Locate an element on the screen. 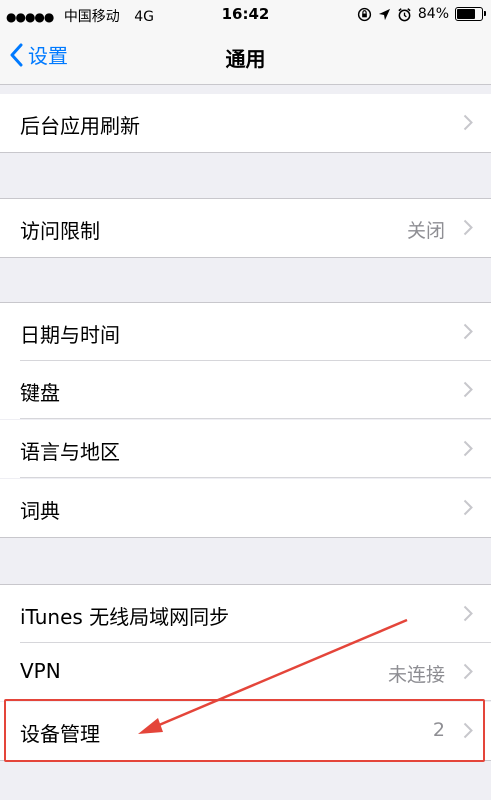  page-title: 通用 is located at coordinates (245, 59).